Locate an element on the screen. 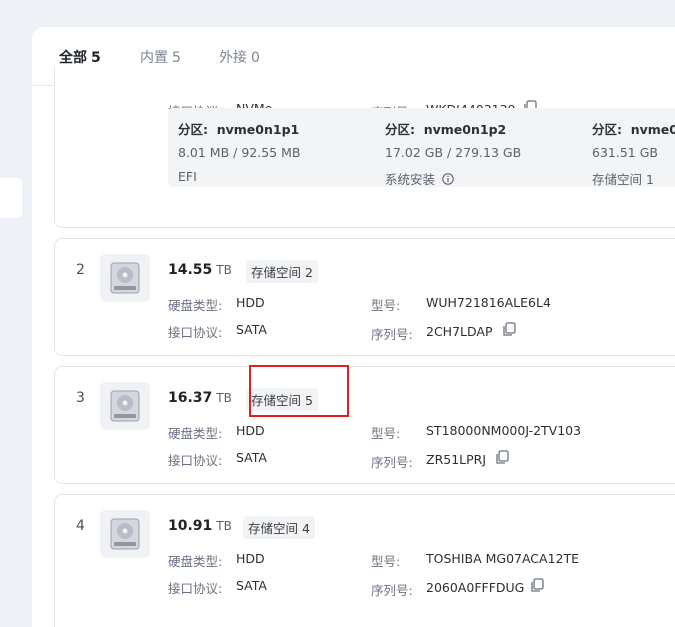 This screenshot has width=675, height=627. serial-value: ZR51LPRJ is located at coordinates (456, 459).